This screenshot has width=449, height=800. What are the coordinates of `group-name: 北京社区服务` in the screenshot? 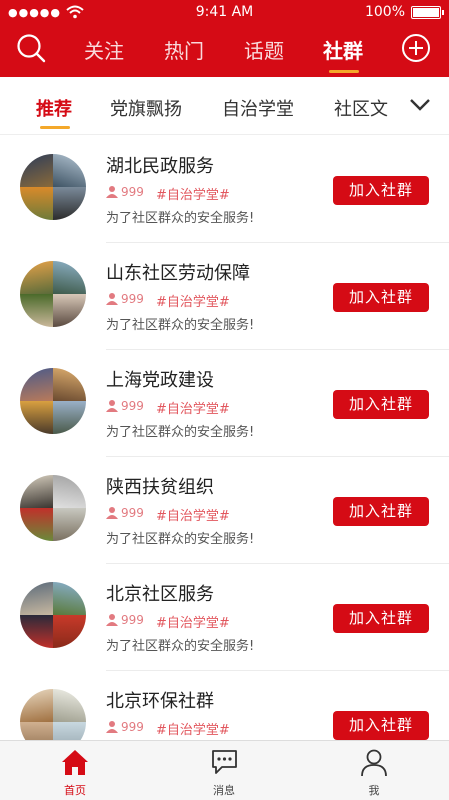 It's located at (160, 594).